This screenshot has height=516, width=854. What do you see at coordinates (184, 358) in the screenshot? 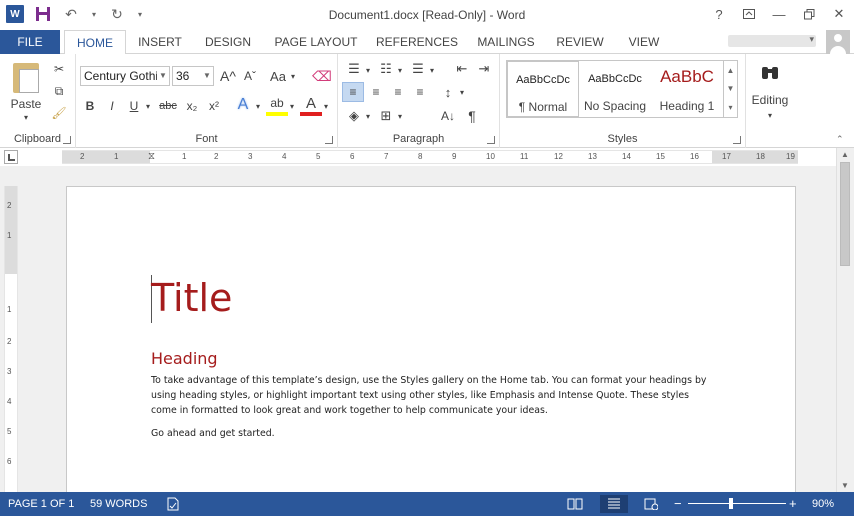
I see `document-heading: Heading` at bounding box center [184, 358].